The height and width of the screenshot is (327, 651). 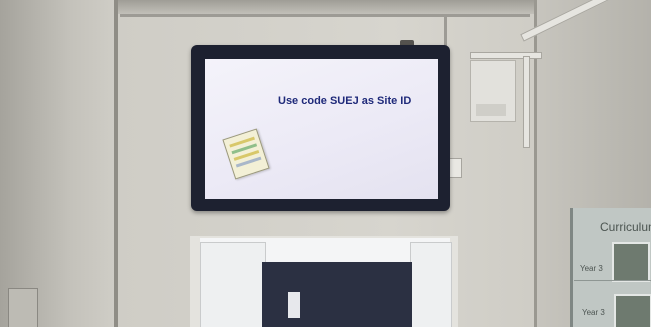 I want to click on wall-fixture, so click(x=23, y=307).